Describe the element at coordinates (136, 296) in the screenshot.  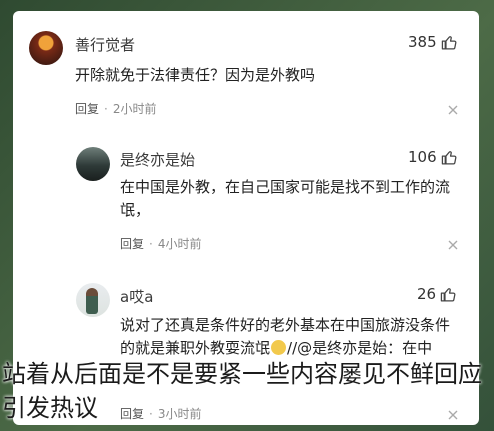
I see `username: a哎a` at that location.